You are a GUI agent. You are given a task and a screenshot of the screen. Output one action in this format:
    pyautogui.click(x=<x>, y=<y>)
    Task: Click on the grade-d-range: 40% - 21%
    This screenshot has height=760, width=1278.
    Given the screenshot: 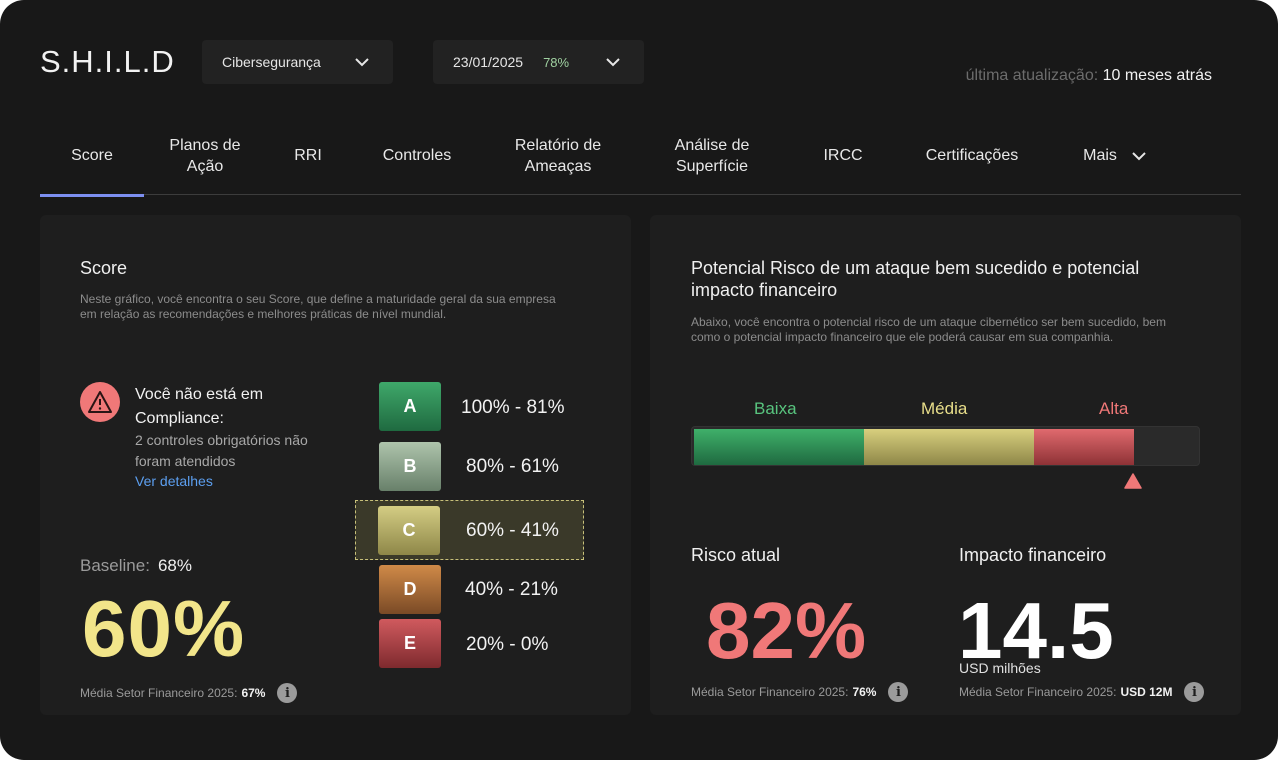 What is the action you would take?
    pyautogui.click(x=511, y=589)
    